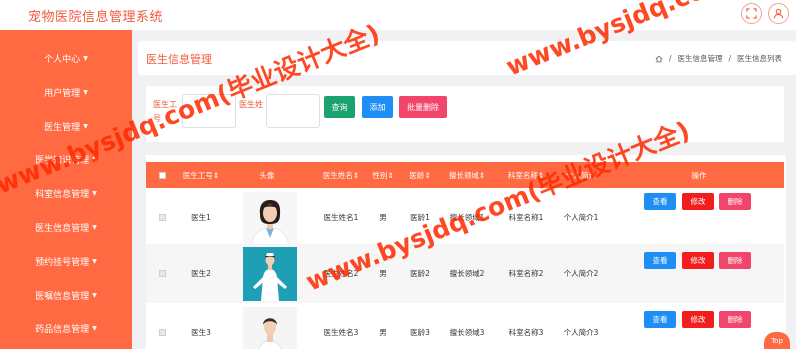  I want to click on sidebar-item-users: 用户管理 ▼, so click(66, 92).